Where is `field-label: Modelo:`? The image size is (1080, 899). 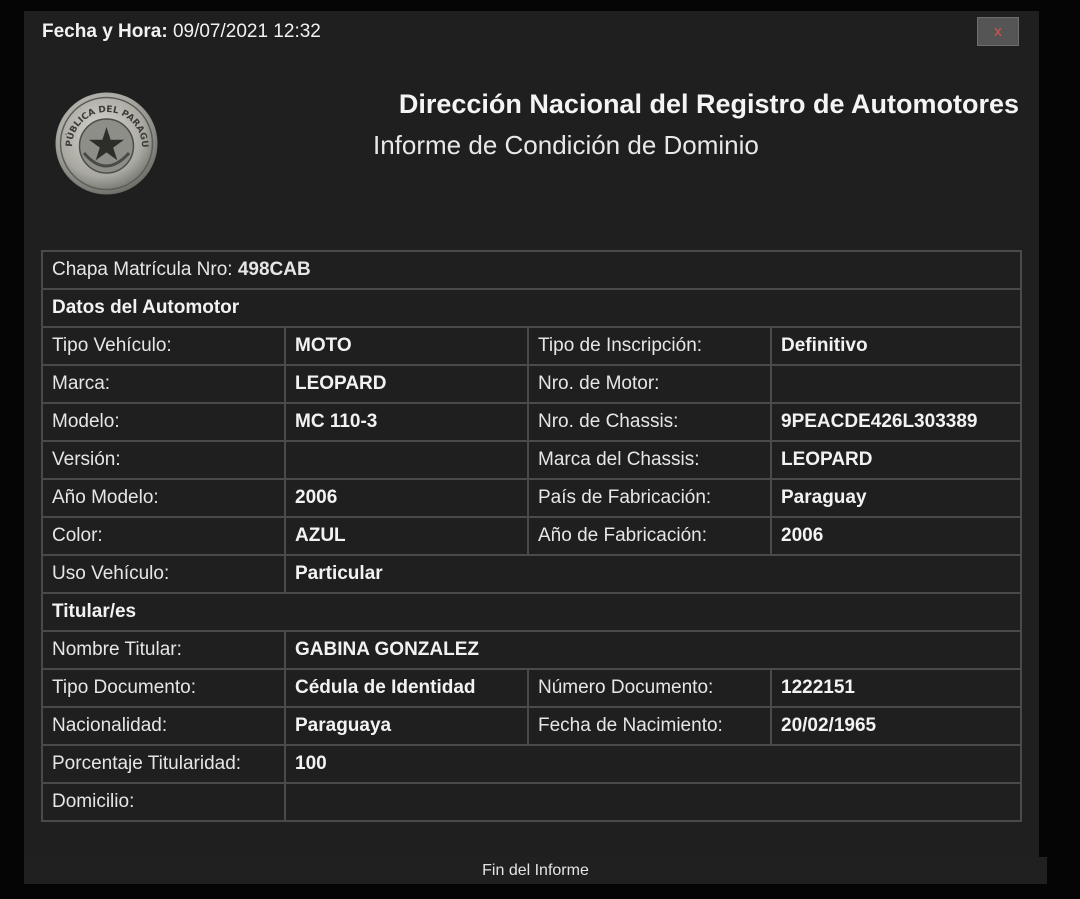 field-label: Modelo: is located at coordinates (163, 422).